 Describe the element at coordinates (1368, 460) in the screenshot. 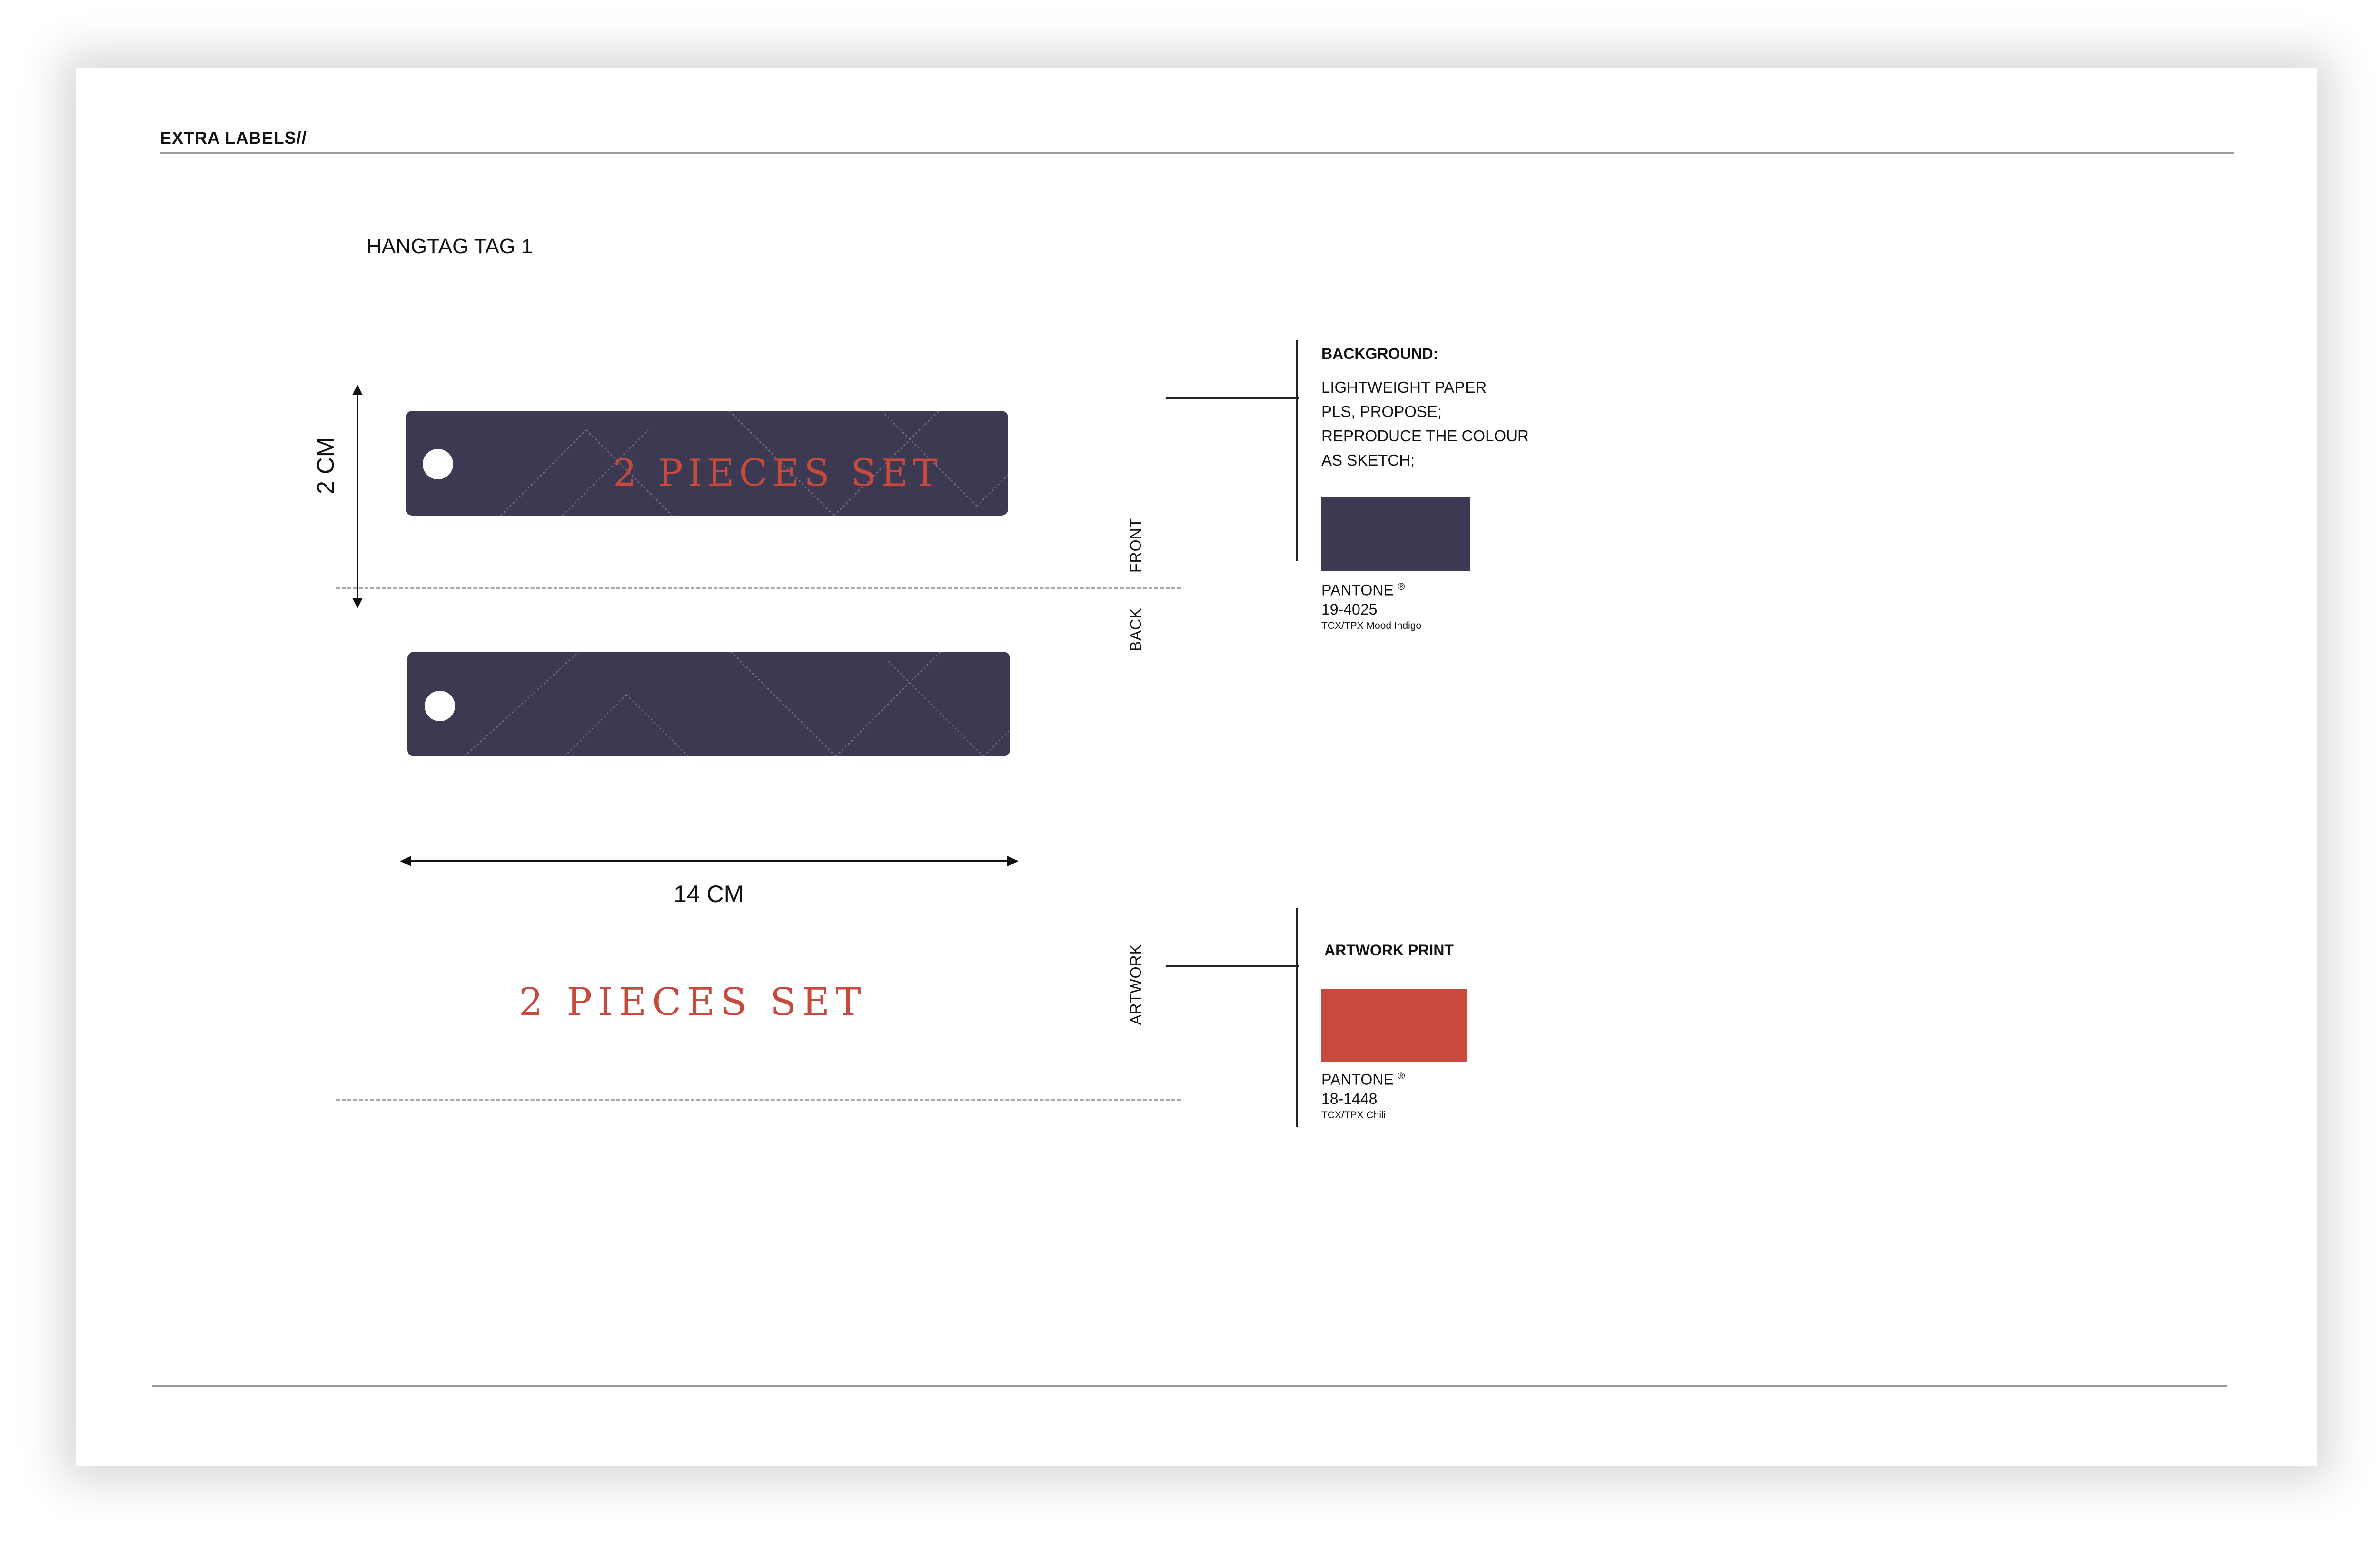

I see `background-line-4: AS SKETCH;` at that location.